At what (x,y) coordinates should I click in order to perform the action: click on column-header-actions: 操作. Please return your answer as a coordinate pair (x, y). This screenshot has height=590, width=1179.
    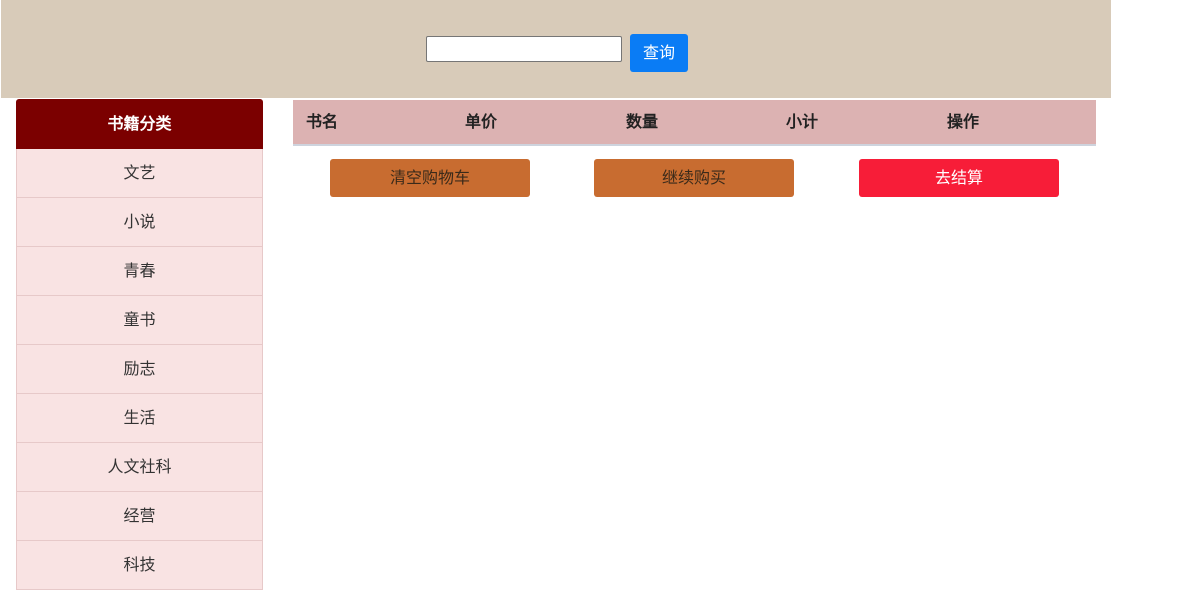
    Looking at the image, I should click on (963, 121).